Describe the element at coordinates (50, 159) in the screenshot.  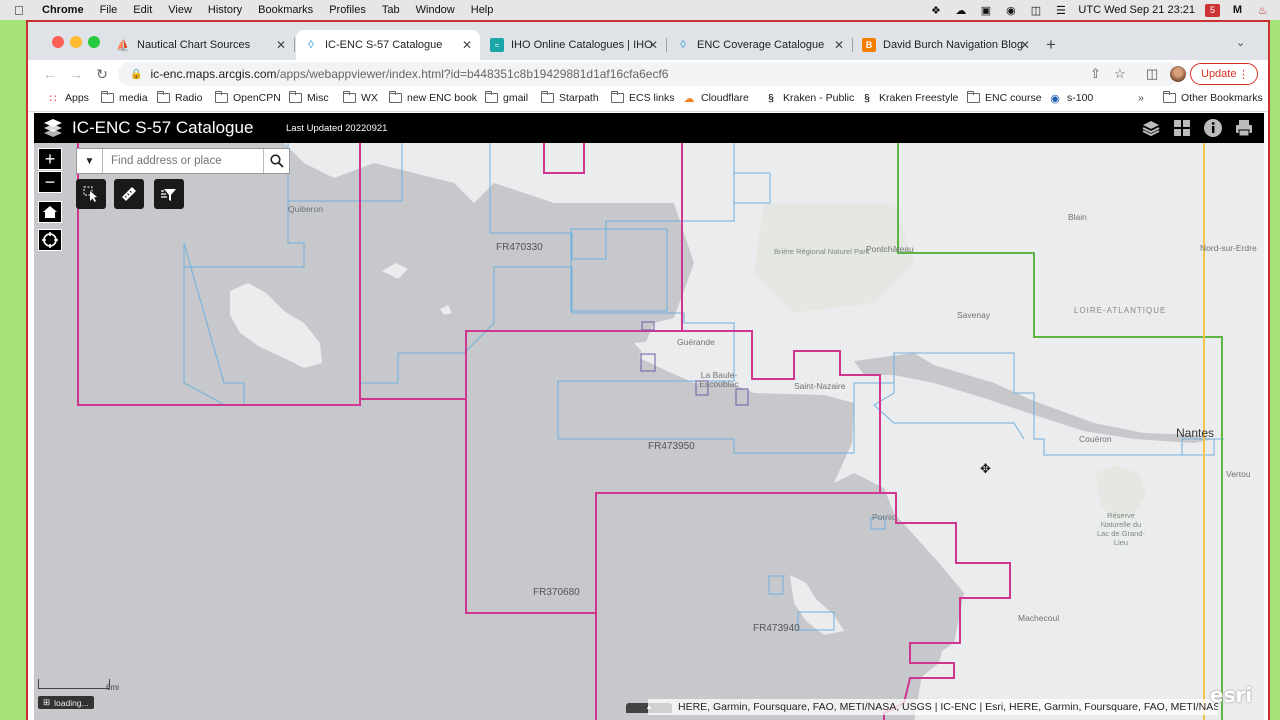
I see `zoom-in-button: +` at that location.